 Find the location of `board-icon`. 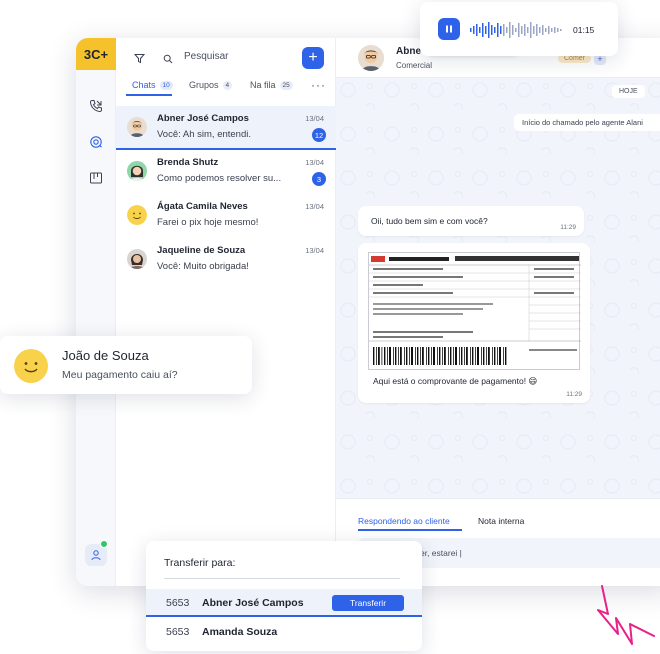

board-icon is located at coordinates (96, 178).